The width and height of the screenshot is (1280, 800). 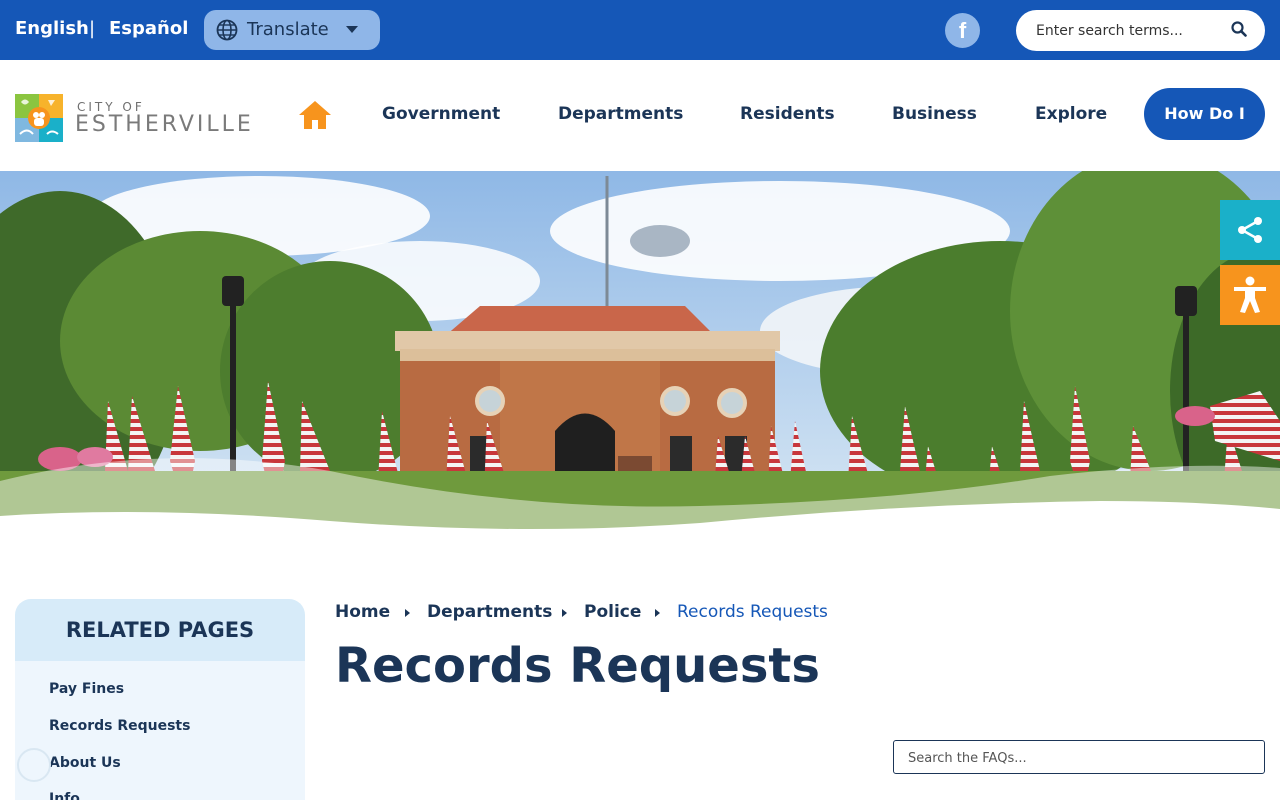 What do you see at coordinates (315, 115) in the screenshot?
I see `home-icon` at bounding box center [315, 115].